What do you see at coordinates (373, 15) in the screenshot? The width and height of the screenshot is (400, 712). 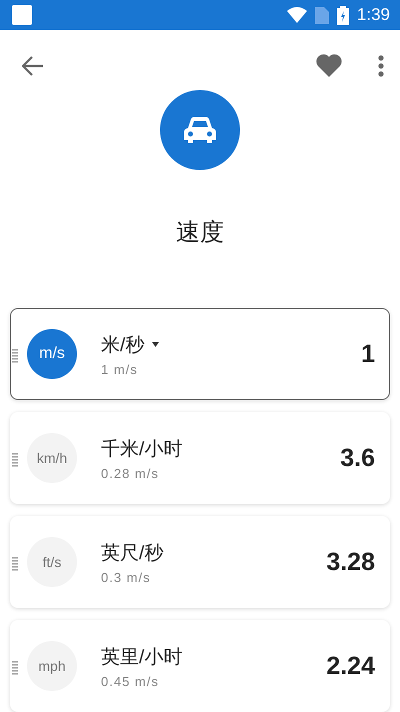 I see `clock-text: 1:39` at bounding box center [373, 15].